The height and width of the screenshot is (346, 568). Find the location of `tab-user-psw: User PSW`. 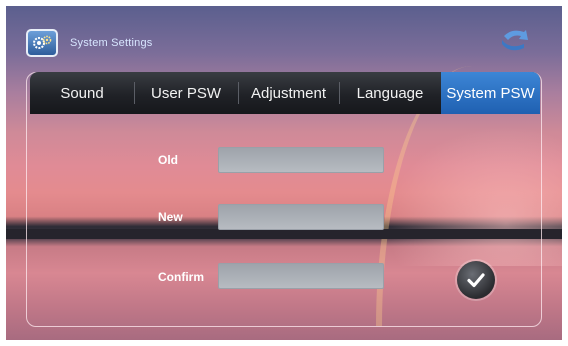

tab-user-psw: User PSW is located at coordinates (186, 93).